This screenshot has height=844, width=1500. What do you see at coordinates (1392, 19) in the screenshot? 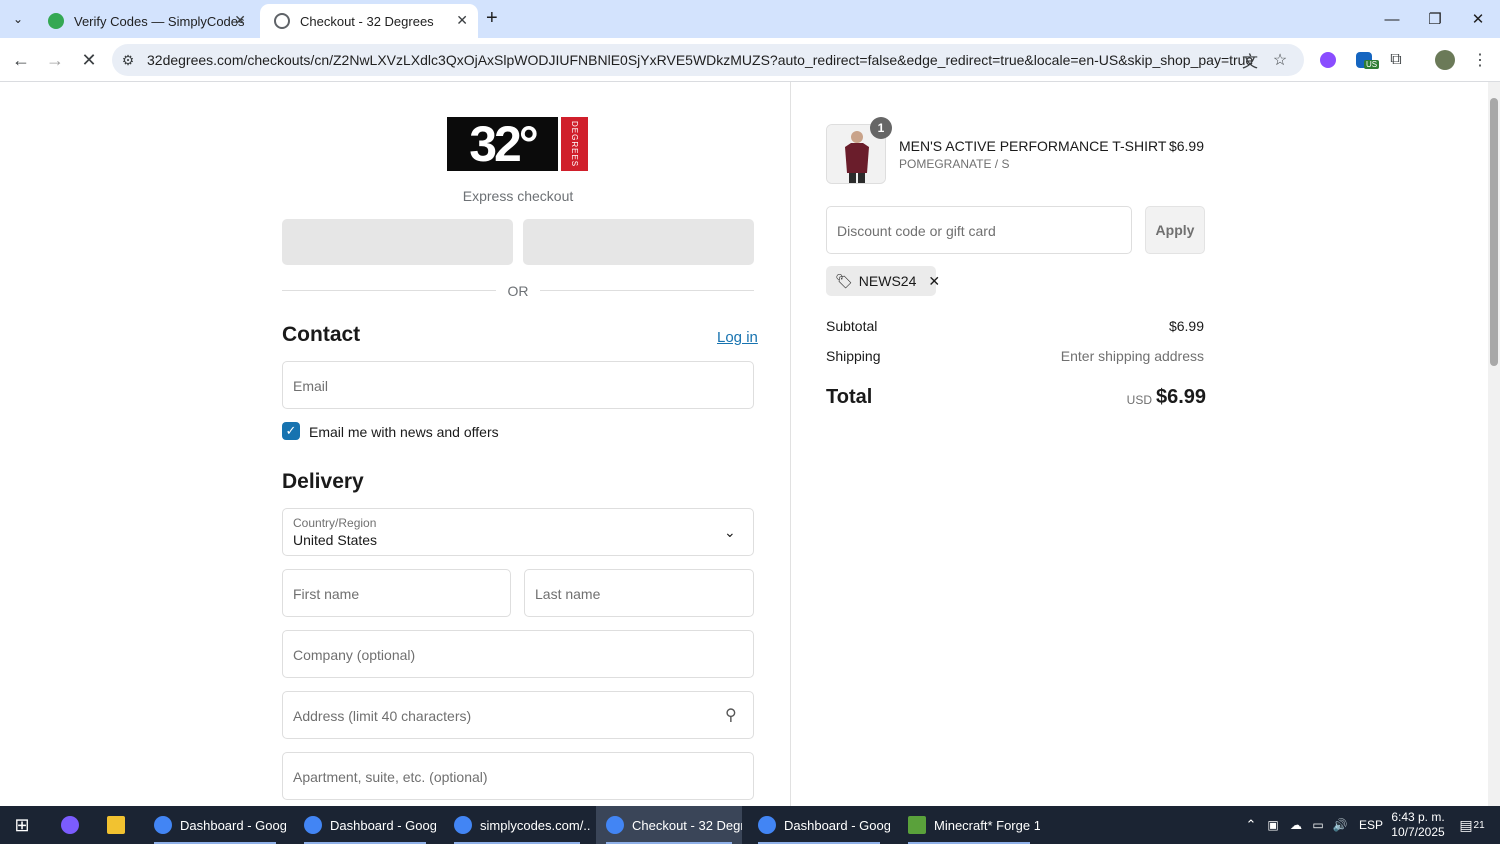
I see `minimize-icon: —` at bounding box center [1392, 19].